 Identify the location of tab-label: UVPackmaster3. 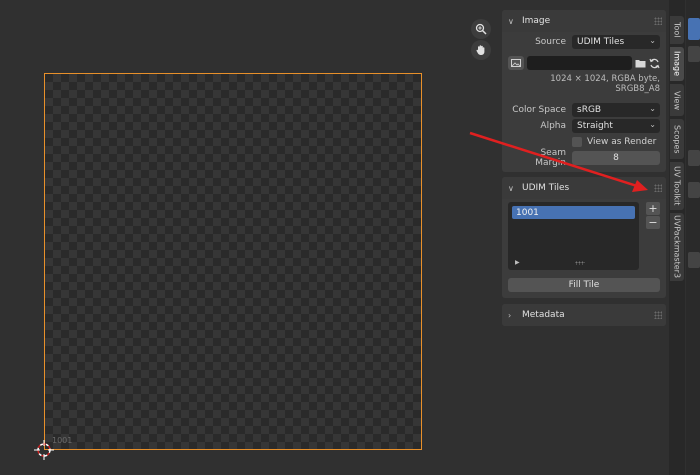
(677, 247).